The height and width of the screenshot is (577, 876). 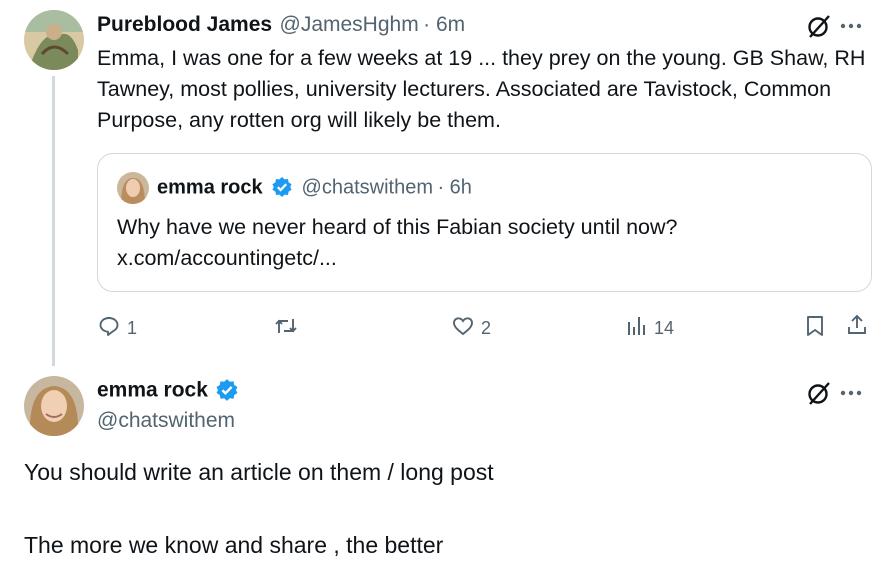 I want to click on reply-button: 1, so click(x=117, y=328).